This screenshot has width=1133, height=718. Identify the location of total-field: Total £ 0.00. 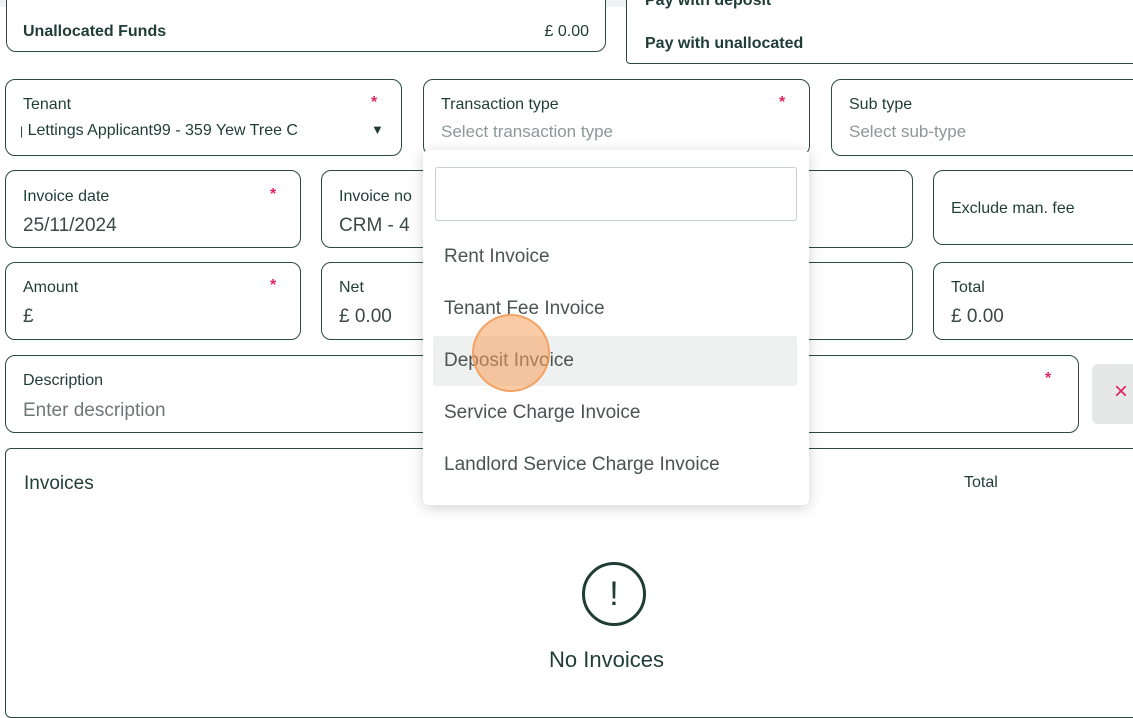
(1033, 301).